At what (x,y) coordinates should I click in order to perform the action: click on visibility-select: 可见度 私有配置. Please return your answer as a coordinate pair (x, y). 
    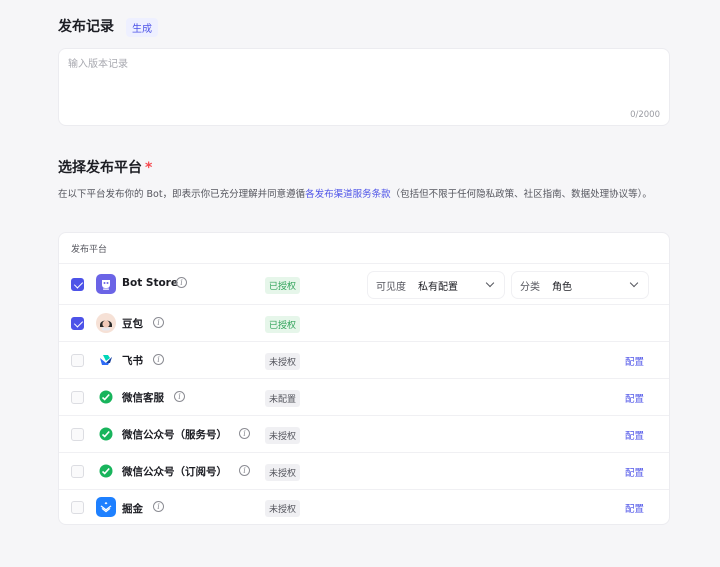
    Looking at the image, I should click on (436, 285).